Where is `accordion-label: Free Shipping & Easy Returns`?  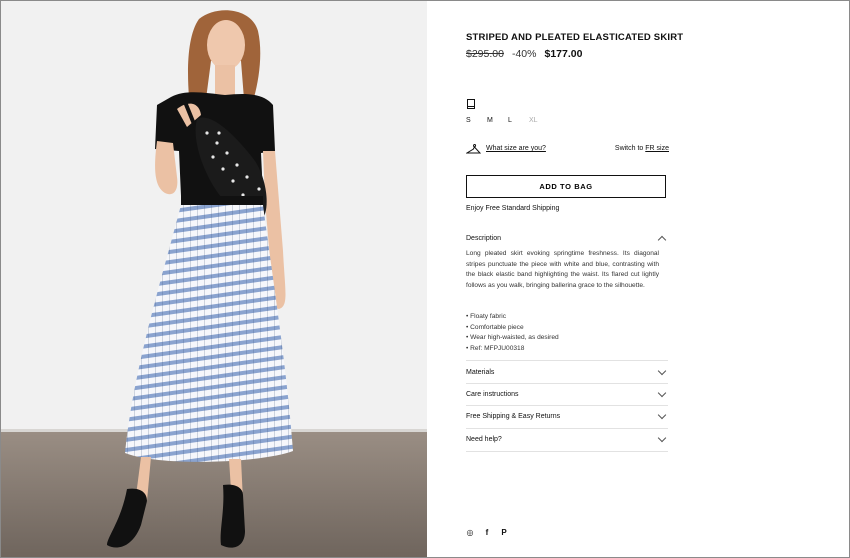
accordion-label: Free Shipping & Easy Returns is located at coordinates (513, 416).